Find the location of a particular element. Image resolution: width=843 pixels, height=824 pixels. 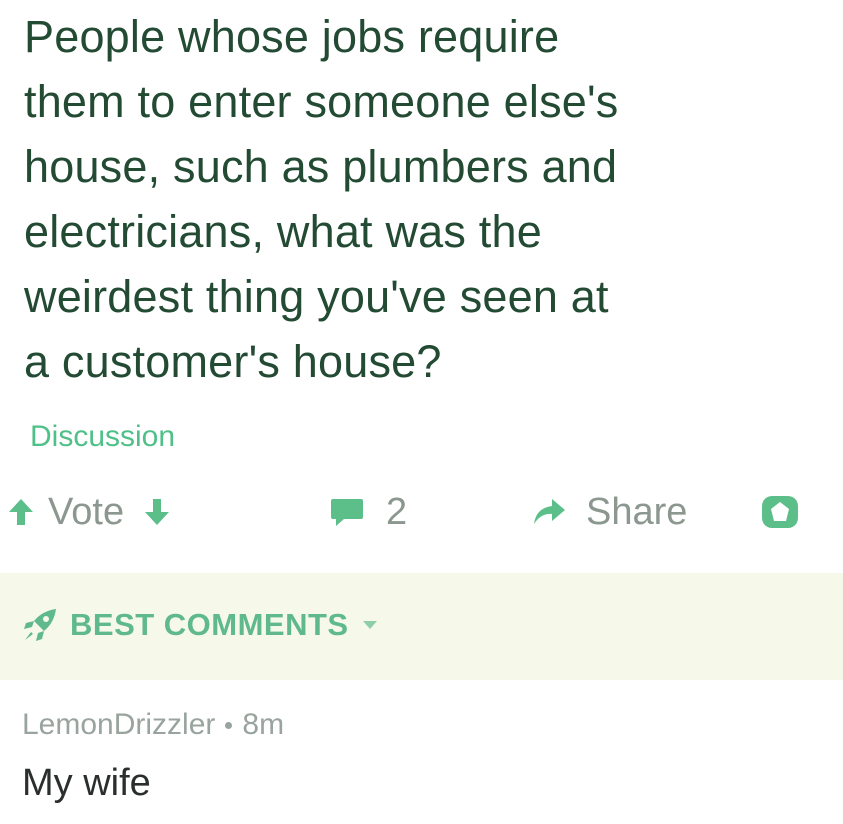

post-title-line: weirdest thing you've seen at is located at coordinates (316, 296).